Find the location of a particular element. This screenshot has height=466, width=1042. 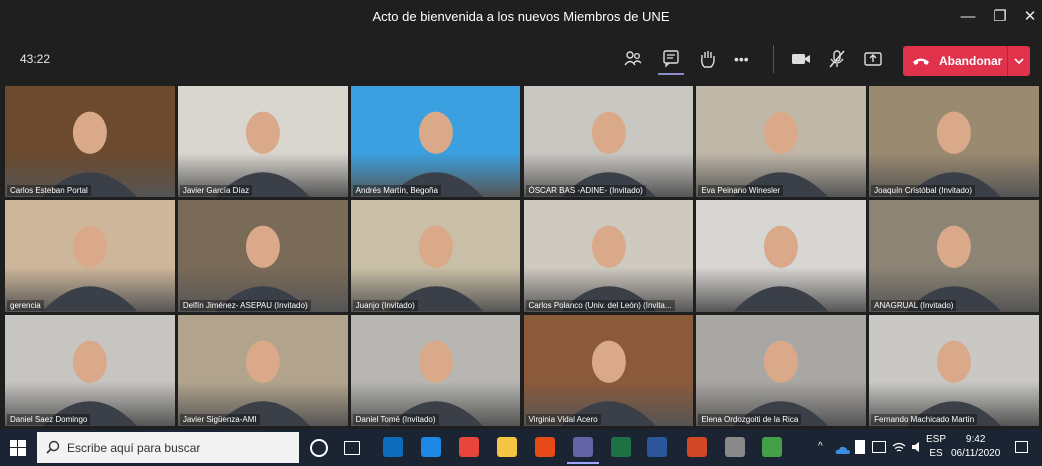

usb-icon is located at coordinates (860, 447).